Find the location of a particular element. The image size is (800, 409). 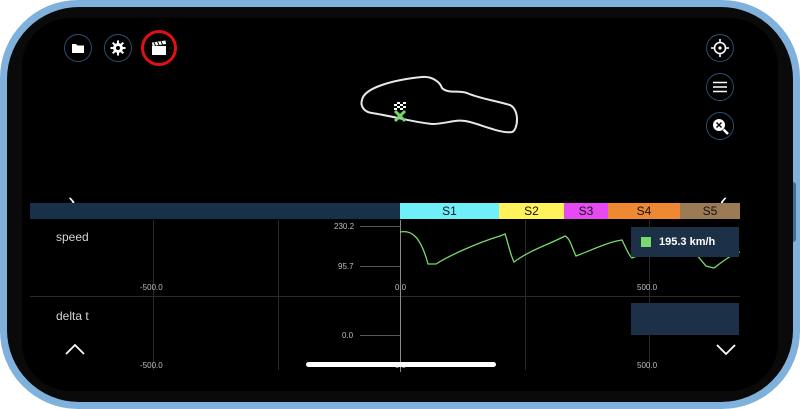

sector-label: S3 is located at coordinates (586, 211).